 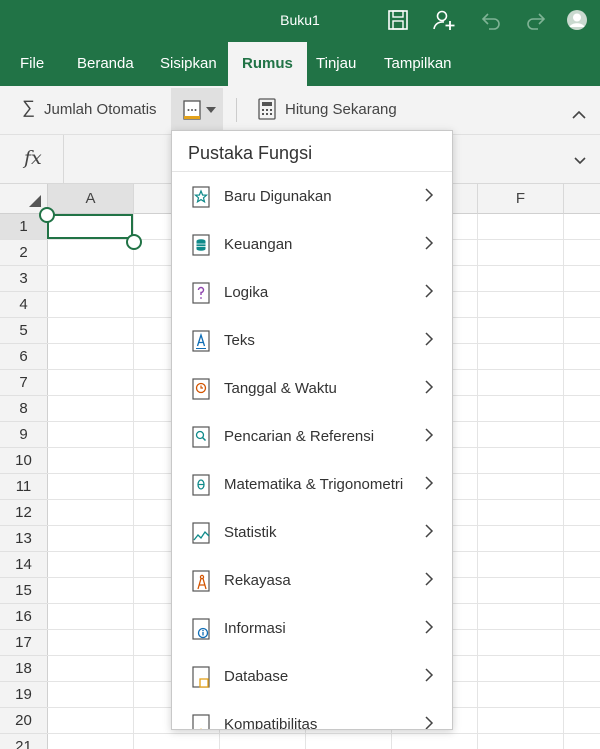 What do you see at coordinates (188, 64) in the screenshot?
I see `tab-insert: Sisipkan` at bounding box center [188, 64].